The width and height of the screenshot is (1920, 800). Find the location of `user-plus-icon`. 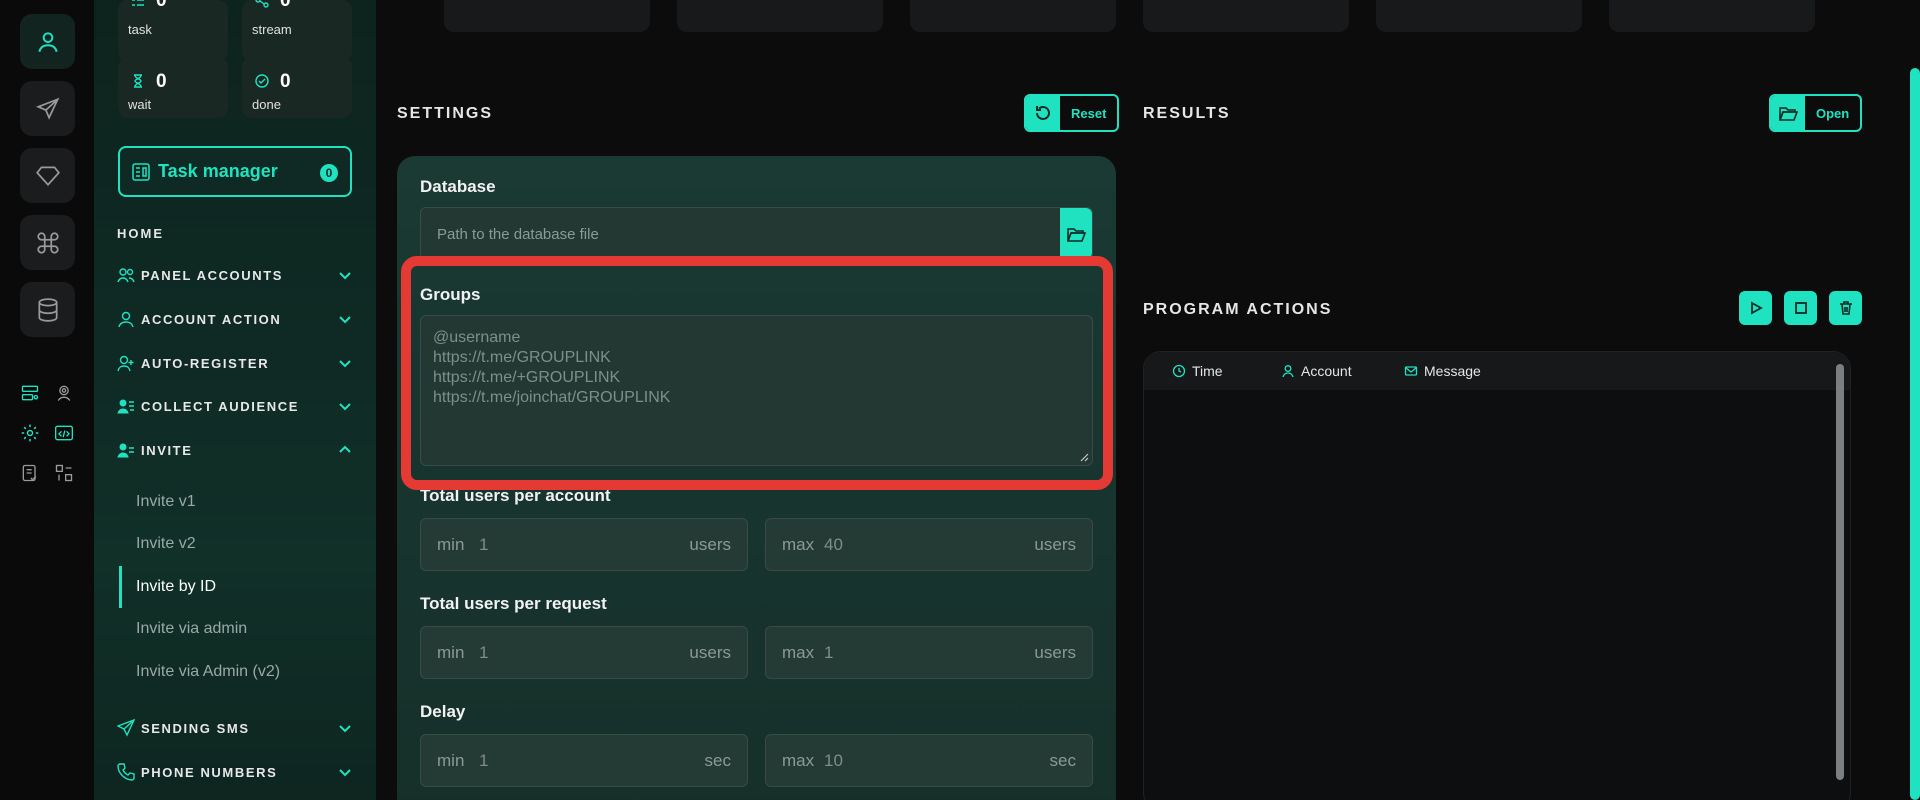

user-plus-icon is located at coordinates (125, 363).